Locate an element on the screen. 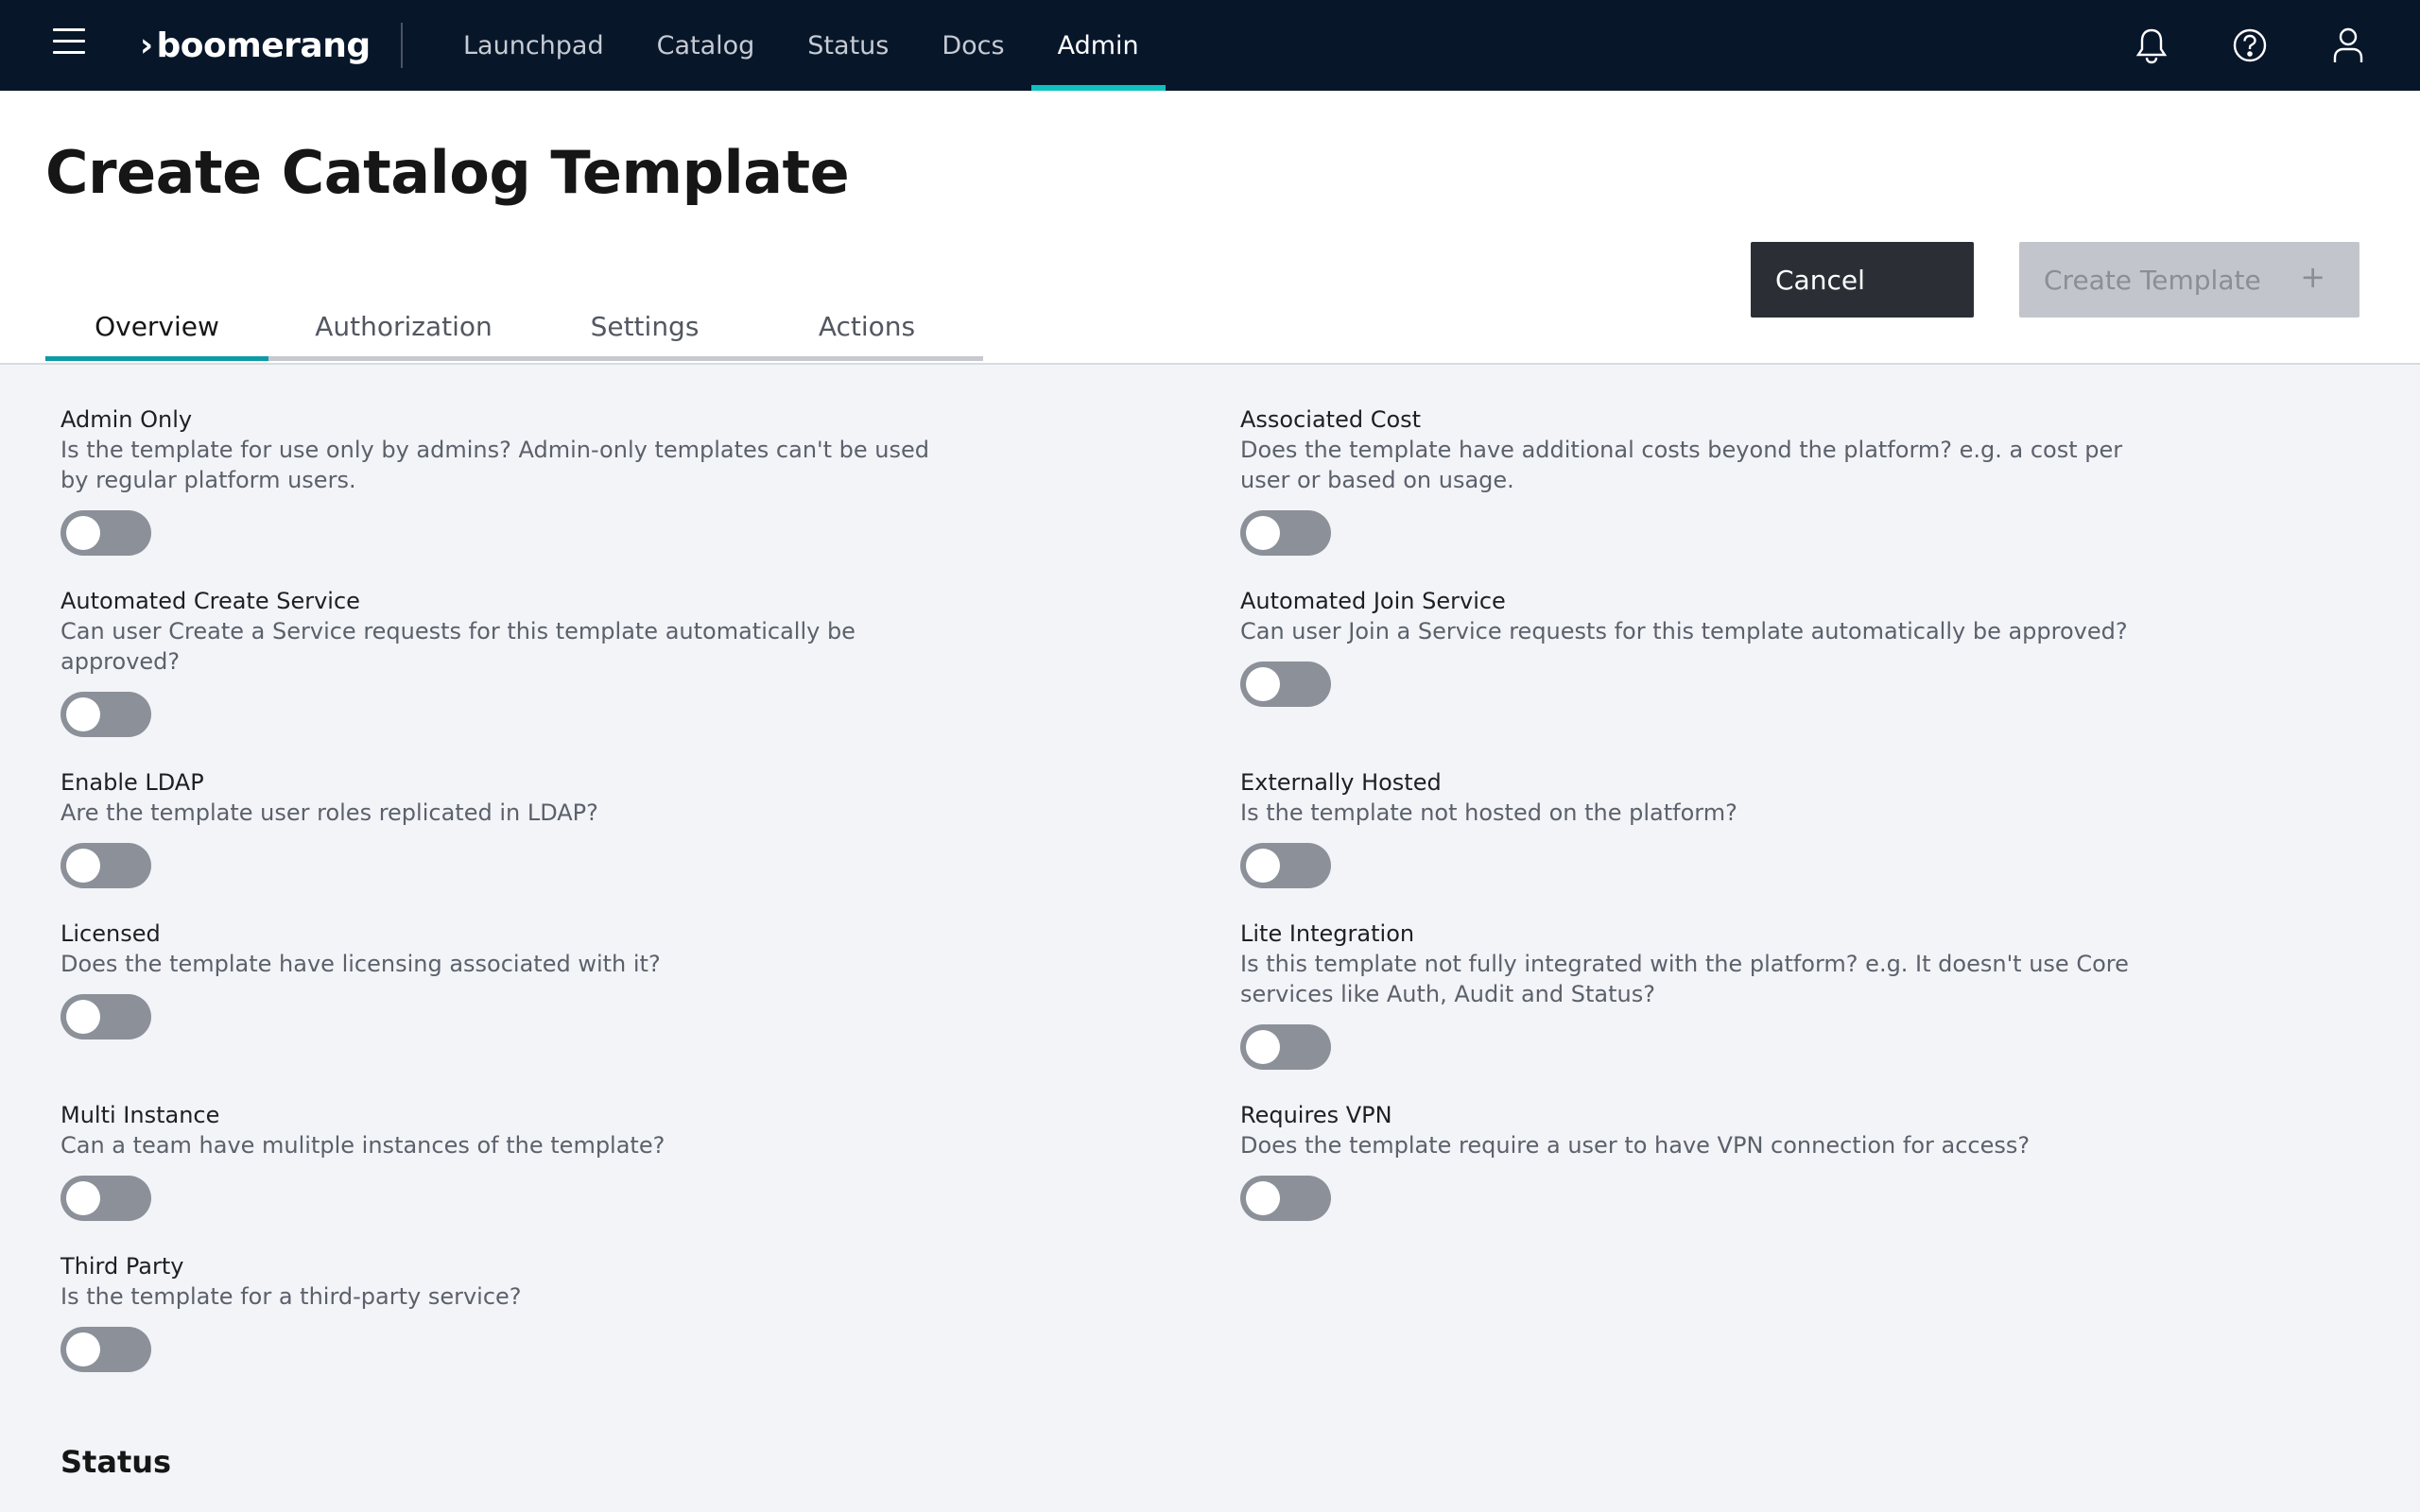 The image size is (2420, 1512). help-icon is located at coordinates (2250, 45).